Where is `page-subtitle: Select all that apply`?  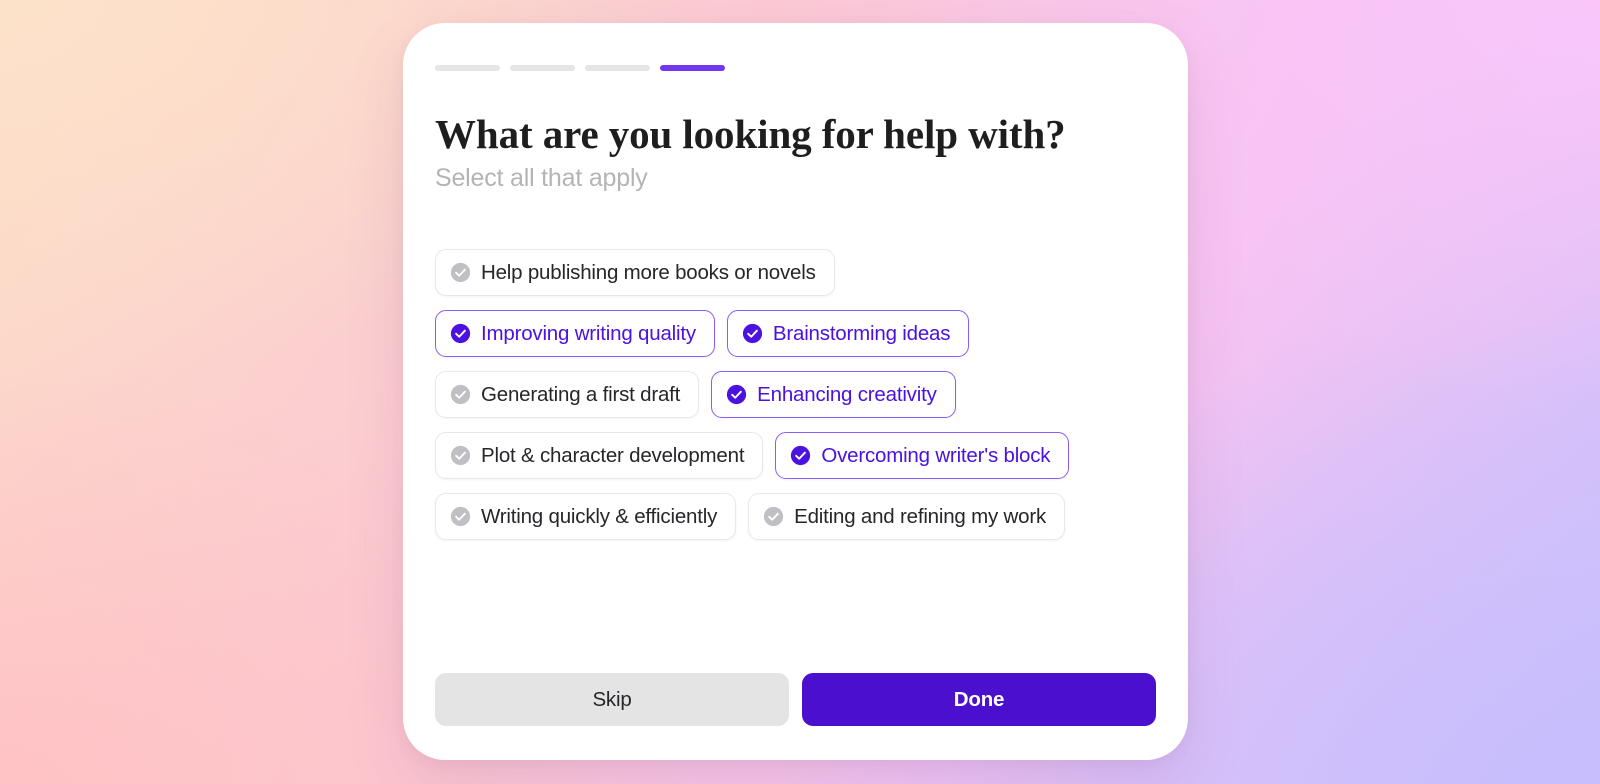 page-subtitle: Select all that apply is located at coordinates (541, 178).